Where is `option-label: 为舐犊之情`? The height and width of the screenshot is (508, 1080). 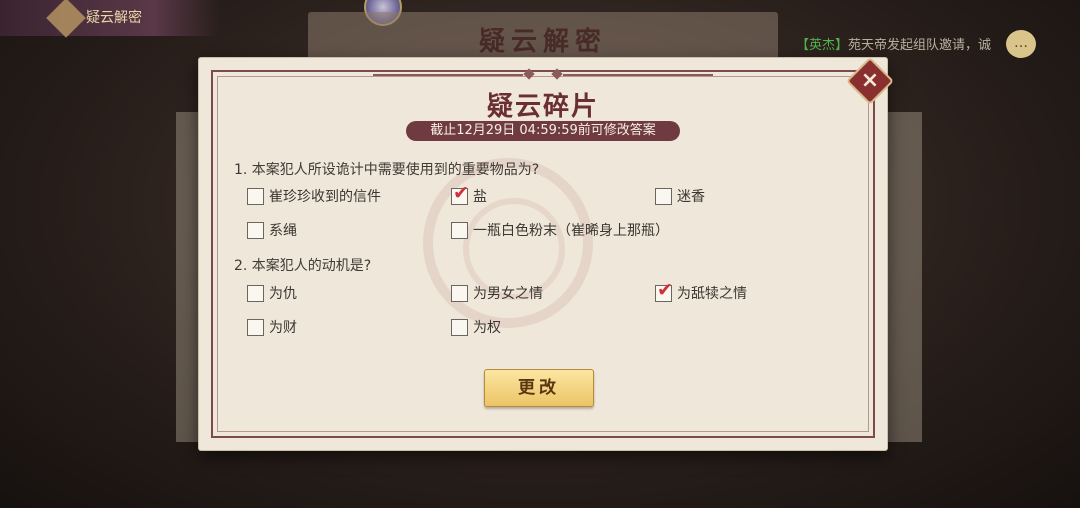
option-label: 为舐犊之情 is located at coordinates (712, 294).